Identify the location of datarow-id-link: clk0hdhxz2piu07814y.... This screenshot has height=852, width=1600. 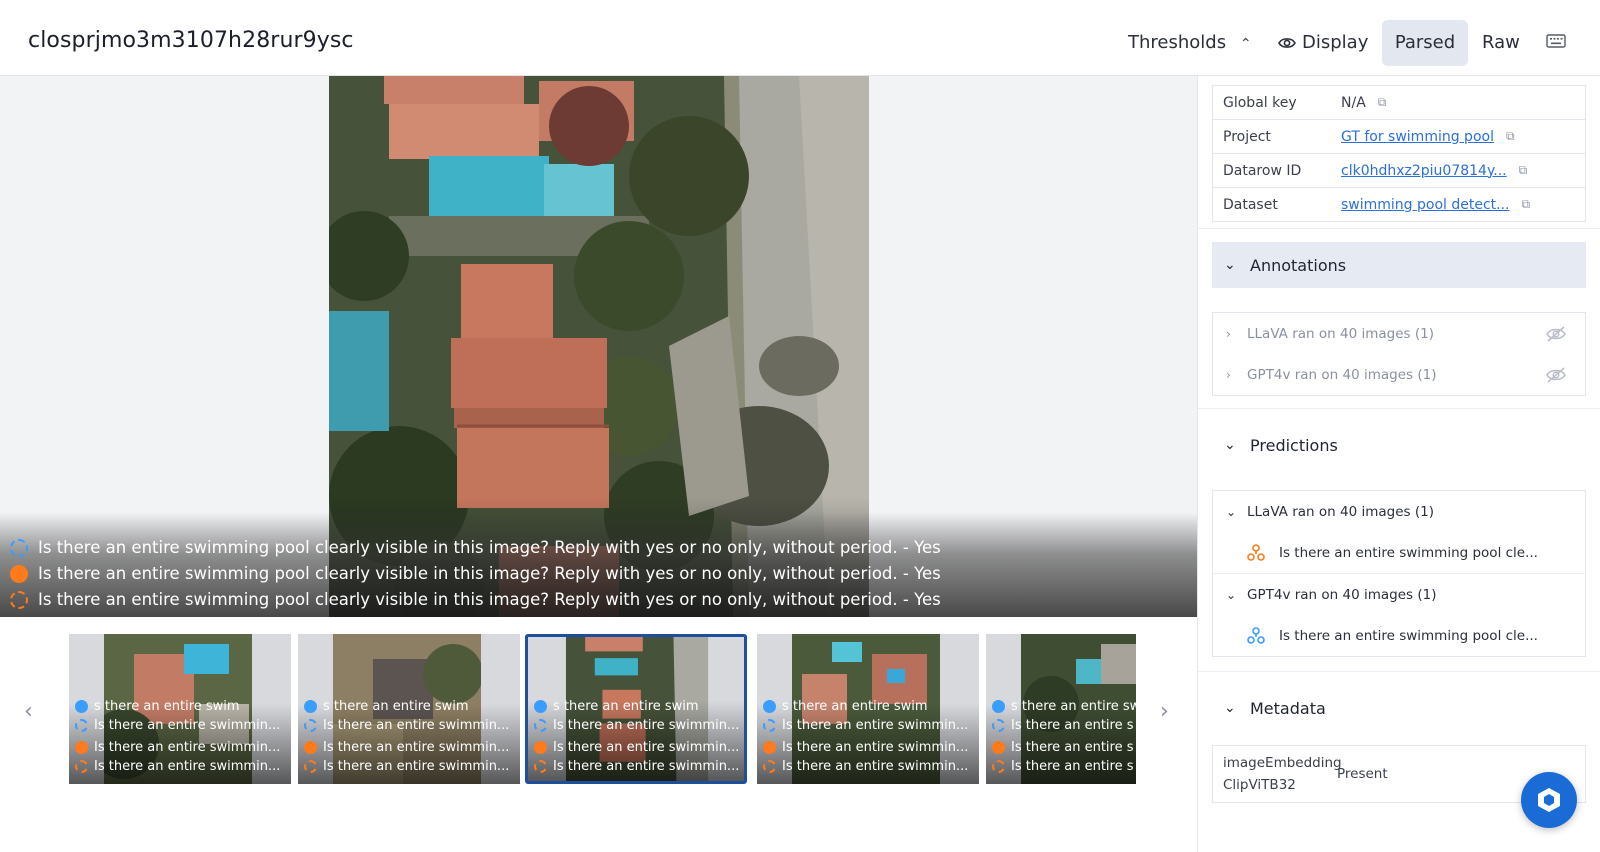
(1424, 171).